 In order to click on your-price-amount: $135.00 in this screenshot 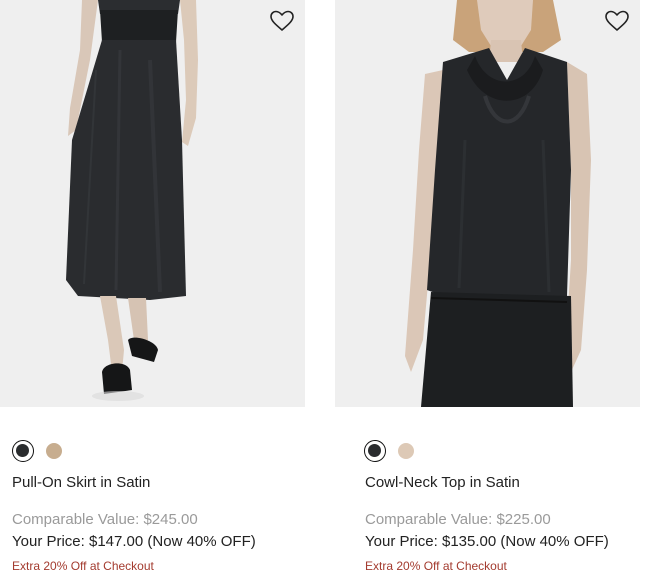, I will do `click(469, 541)`.